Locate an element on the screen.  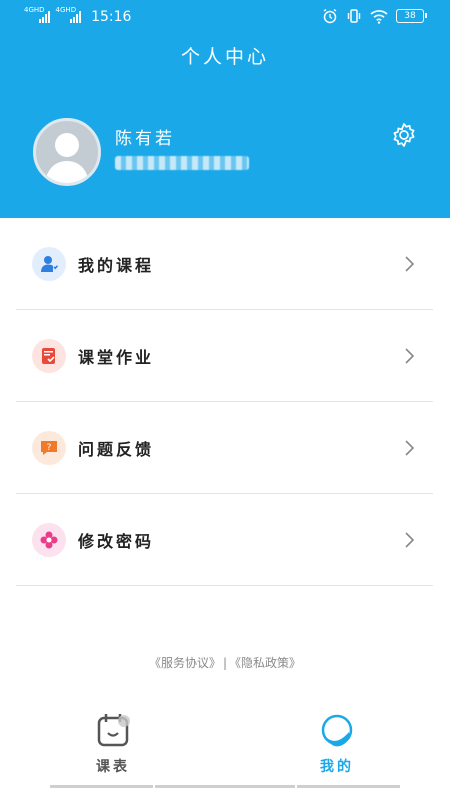
service-agreement-link: 《服务协议》 is located at coordinates (185, 663).